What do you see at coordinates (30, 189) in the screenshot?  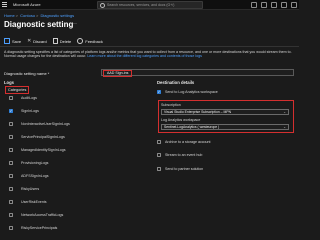 I see `log-category-label: RiskyUsers` at bounding box center [30, 189].